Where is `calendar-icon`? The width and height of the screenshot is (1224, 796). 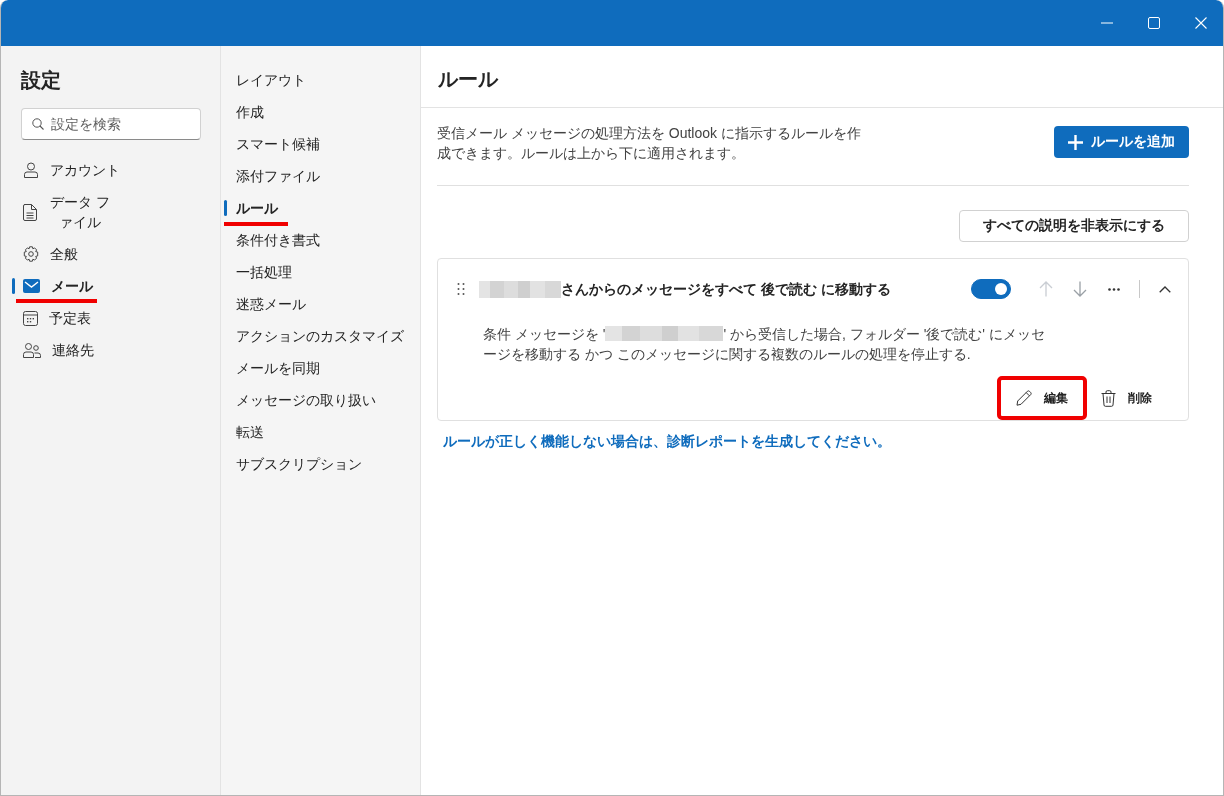
calendar-icon is located at coordinates (30, 318).